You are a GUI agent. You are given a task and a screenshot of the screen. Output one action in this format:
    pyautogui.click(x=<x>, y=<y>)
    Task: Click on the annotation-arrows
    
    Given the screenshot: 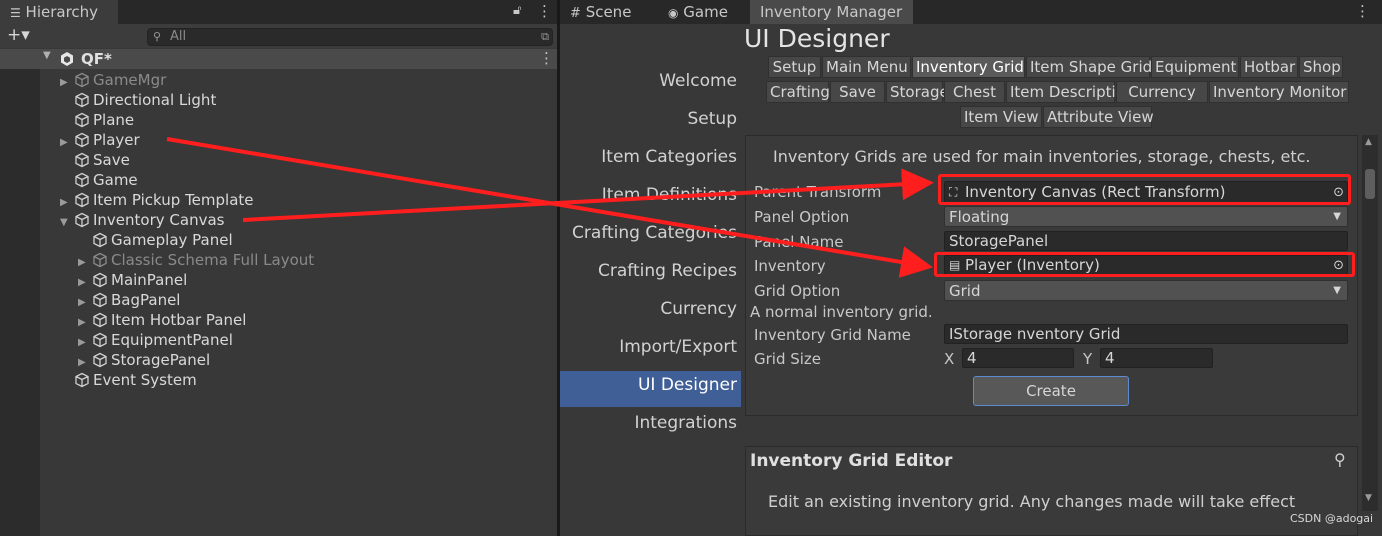 What is the action you would take?
    pyautogui.click(x=550, y=207)
    